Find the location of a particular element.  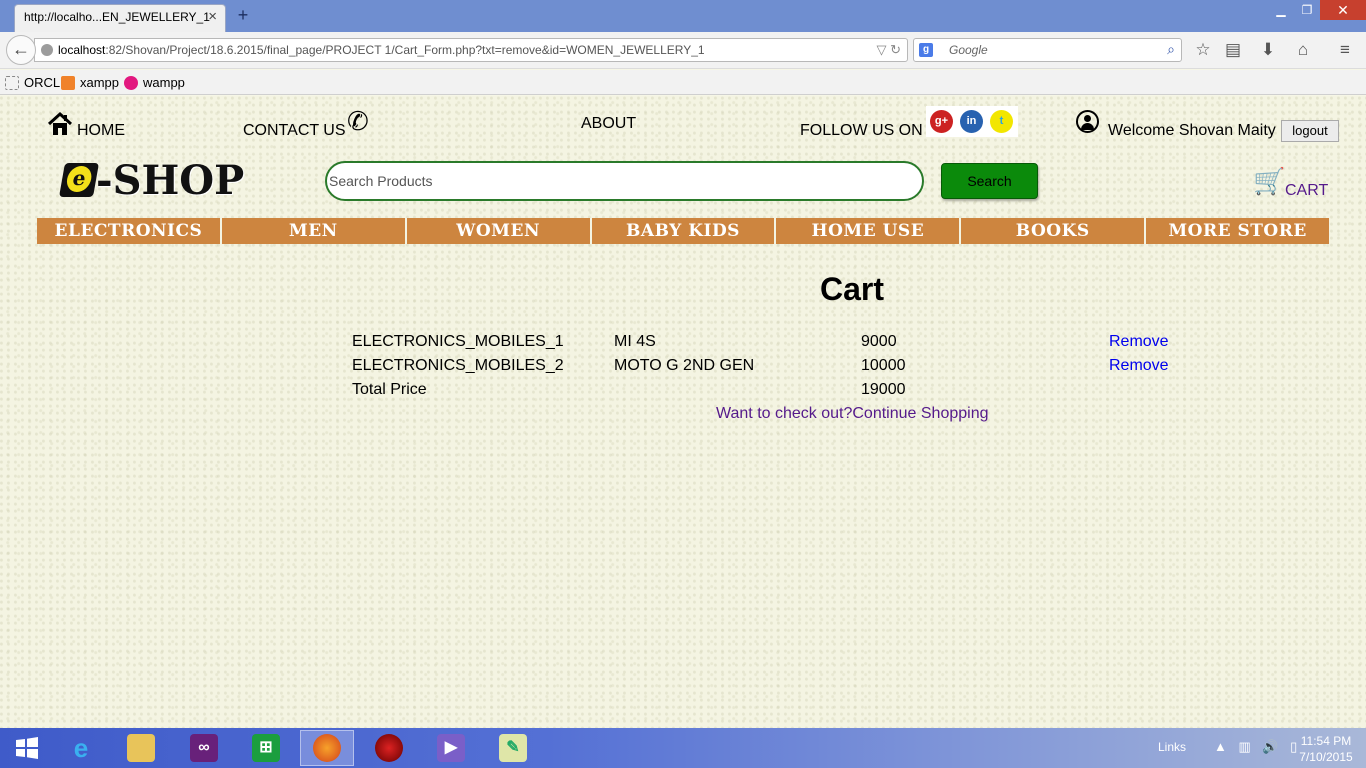

browser-tab: http://localho...EN_JEWELLERY_1 × is located at coordinates (120, 18).